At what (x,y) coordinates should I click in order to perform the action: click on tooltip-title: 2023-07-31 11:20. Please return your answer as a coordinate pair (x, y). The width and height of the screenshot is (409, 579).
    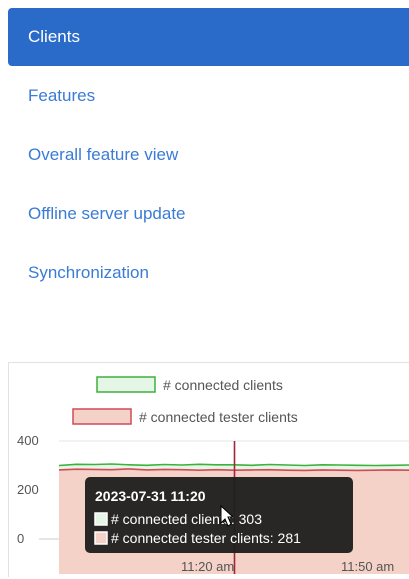
    Looking at the image, I should click on (150, 496).